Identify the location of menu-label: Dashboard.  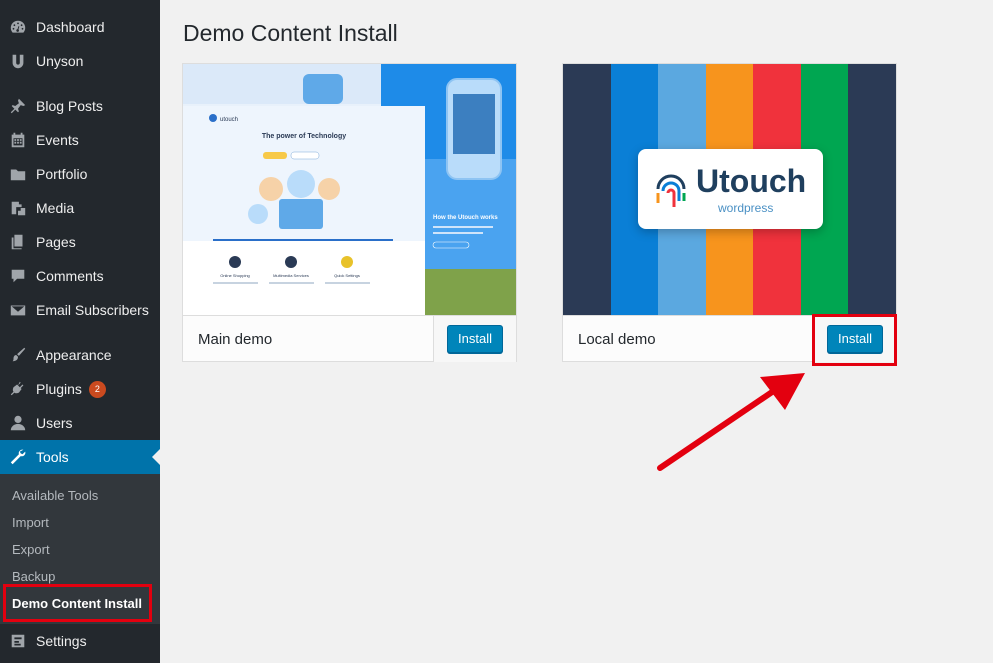
(70, 27).